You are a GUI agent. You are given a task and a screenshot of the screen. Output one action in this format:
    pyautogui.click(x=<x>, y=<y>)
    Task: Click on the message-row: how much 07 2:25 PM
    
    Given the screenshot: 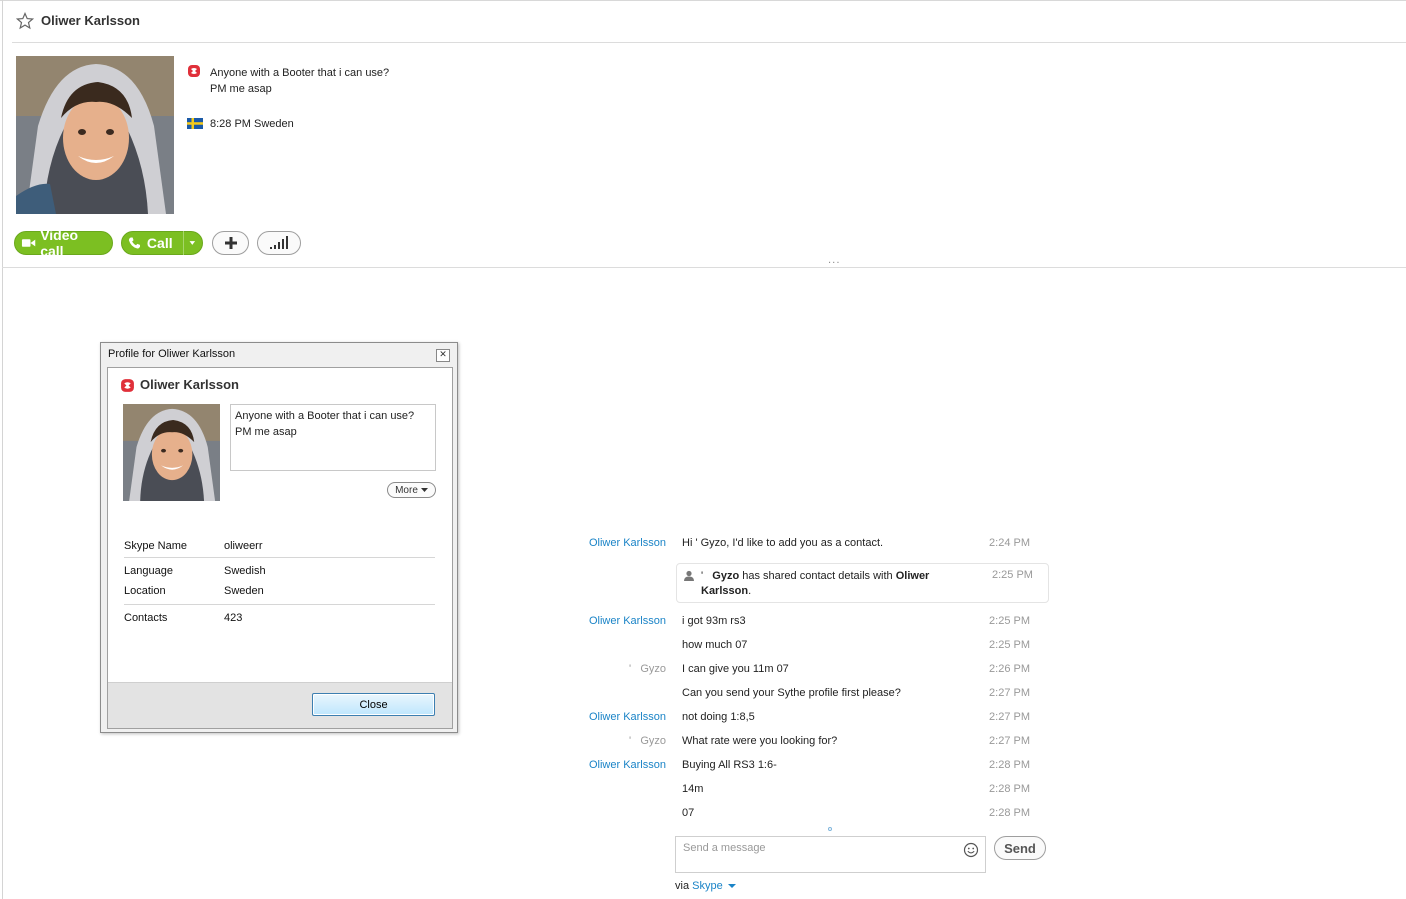 What is the action you would take?
    pyautogui.click(x=810, y=649)
    